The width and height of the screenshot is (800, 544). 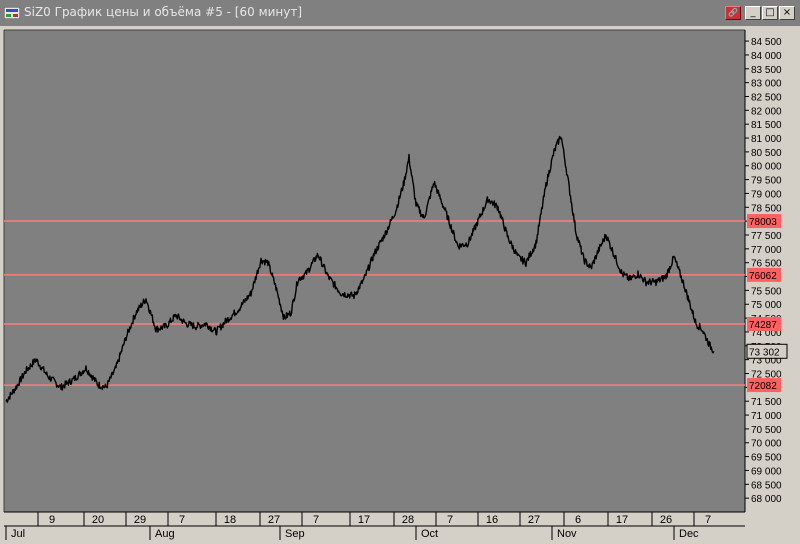 I want to click on y-tick-label: 83 500, so click(x=766, y=70).